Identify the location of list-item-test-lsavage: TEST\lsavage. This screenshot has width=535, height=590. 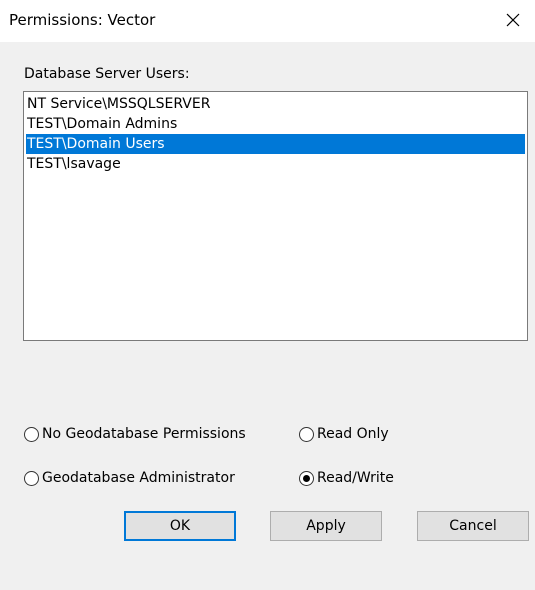
(275, 164).